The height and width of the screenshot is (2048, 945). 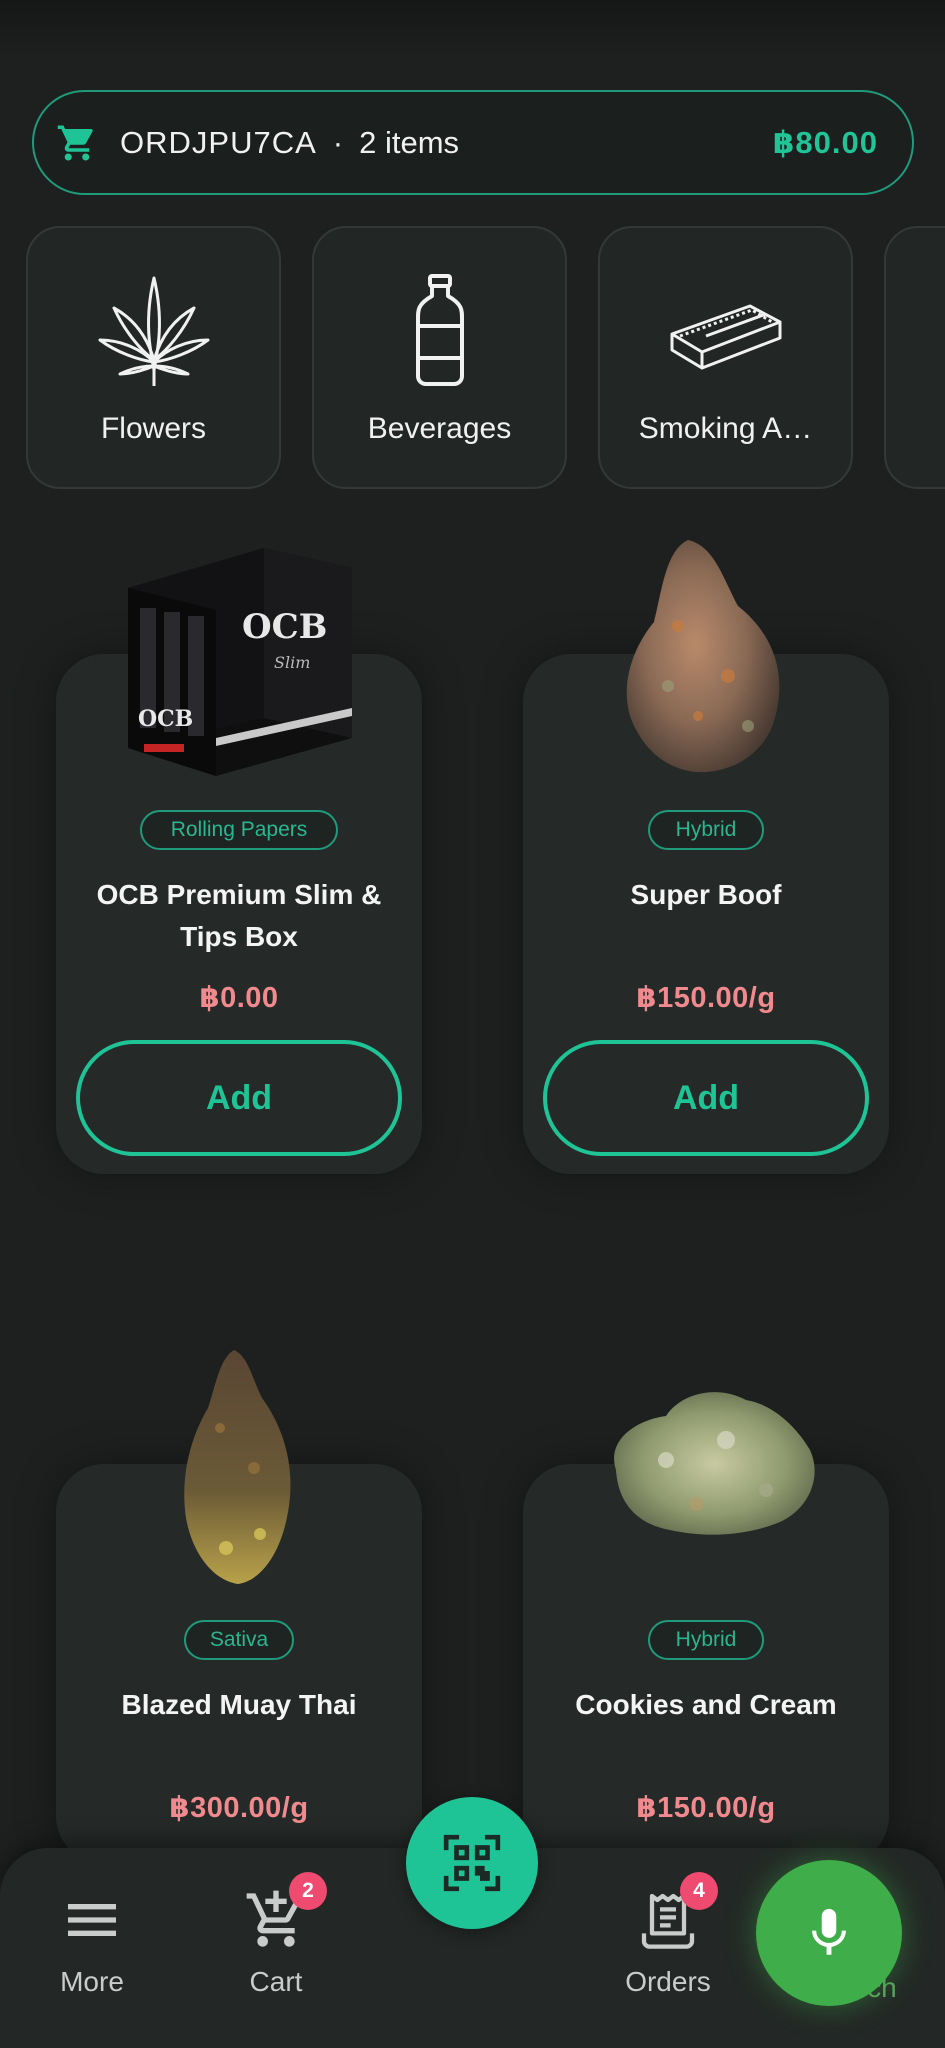 What do you see at coordinates (706, 894) in the screenshot?
I see `product-name: Super Boof` at bounding box center [706, 894].